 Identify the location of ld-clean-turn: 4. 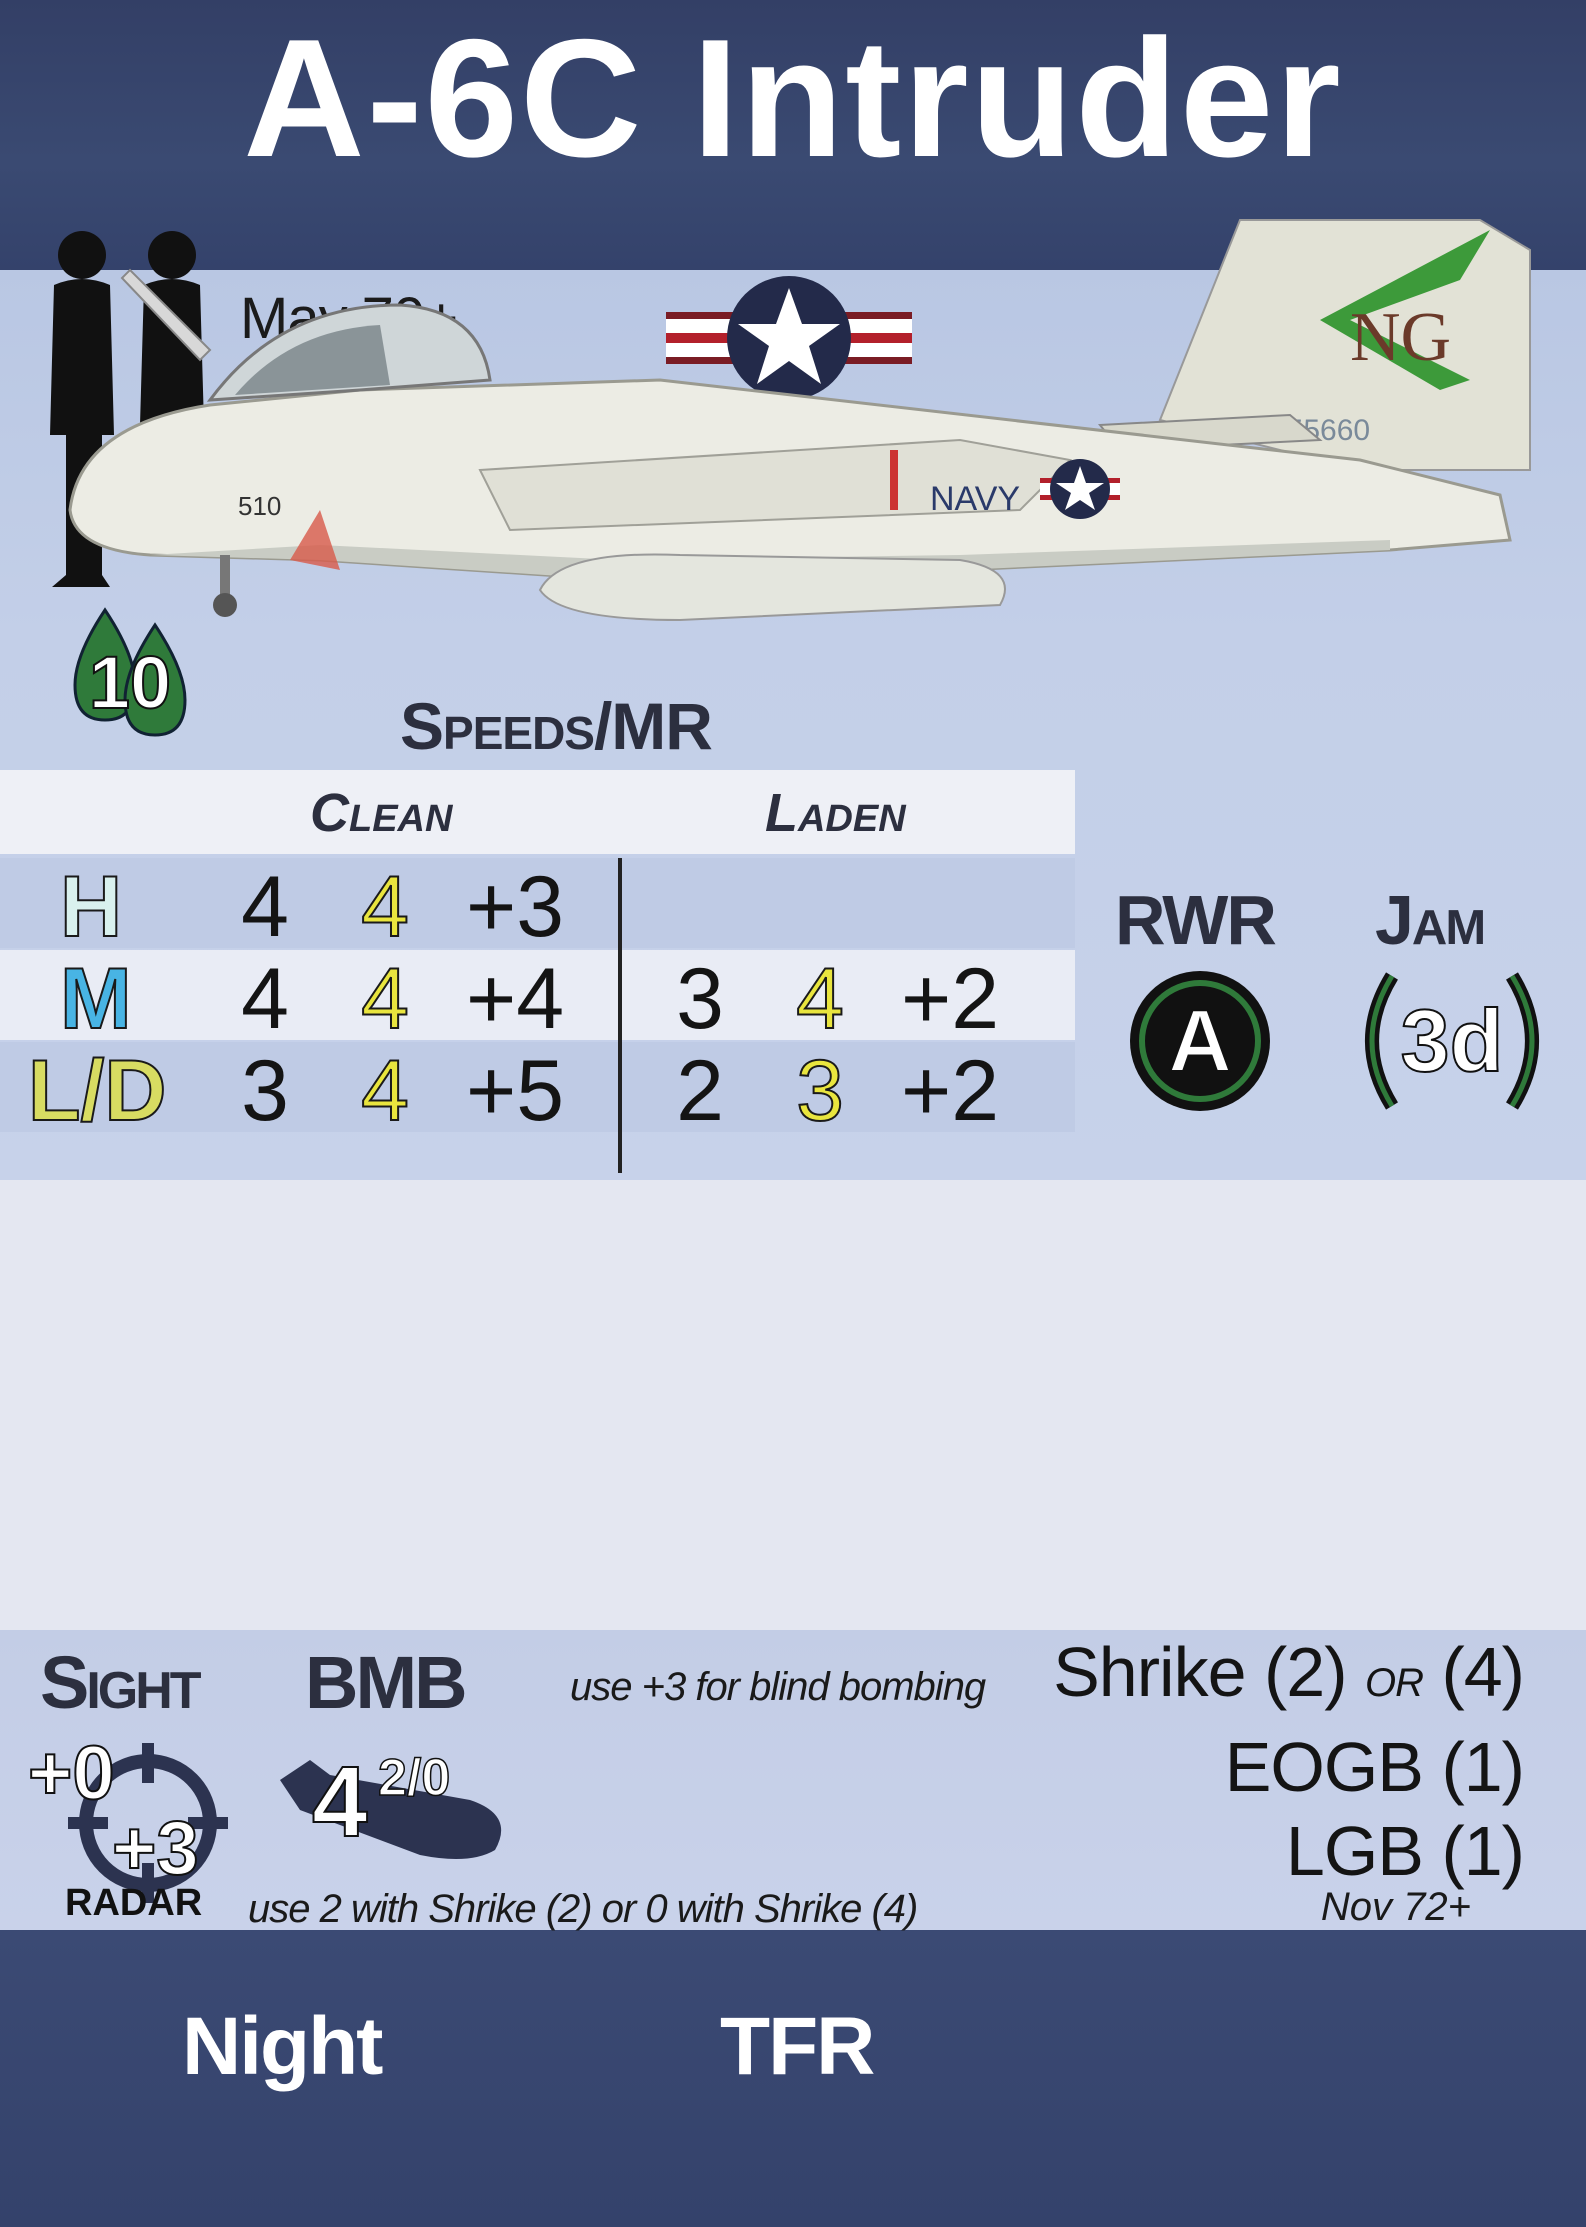
(385, 1091).